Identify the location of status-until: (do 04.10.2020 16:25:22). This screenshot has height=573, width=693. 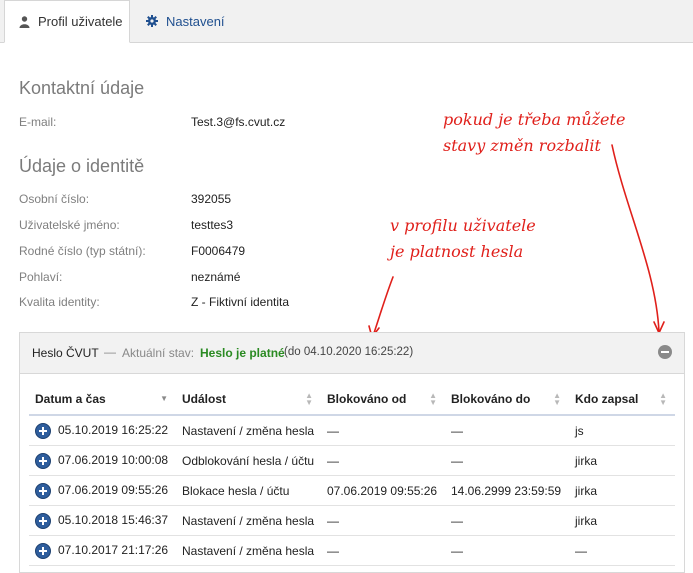
(349, 352).